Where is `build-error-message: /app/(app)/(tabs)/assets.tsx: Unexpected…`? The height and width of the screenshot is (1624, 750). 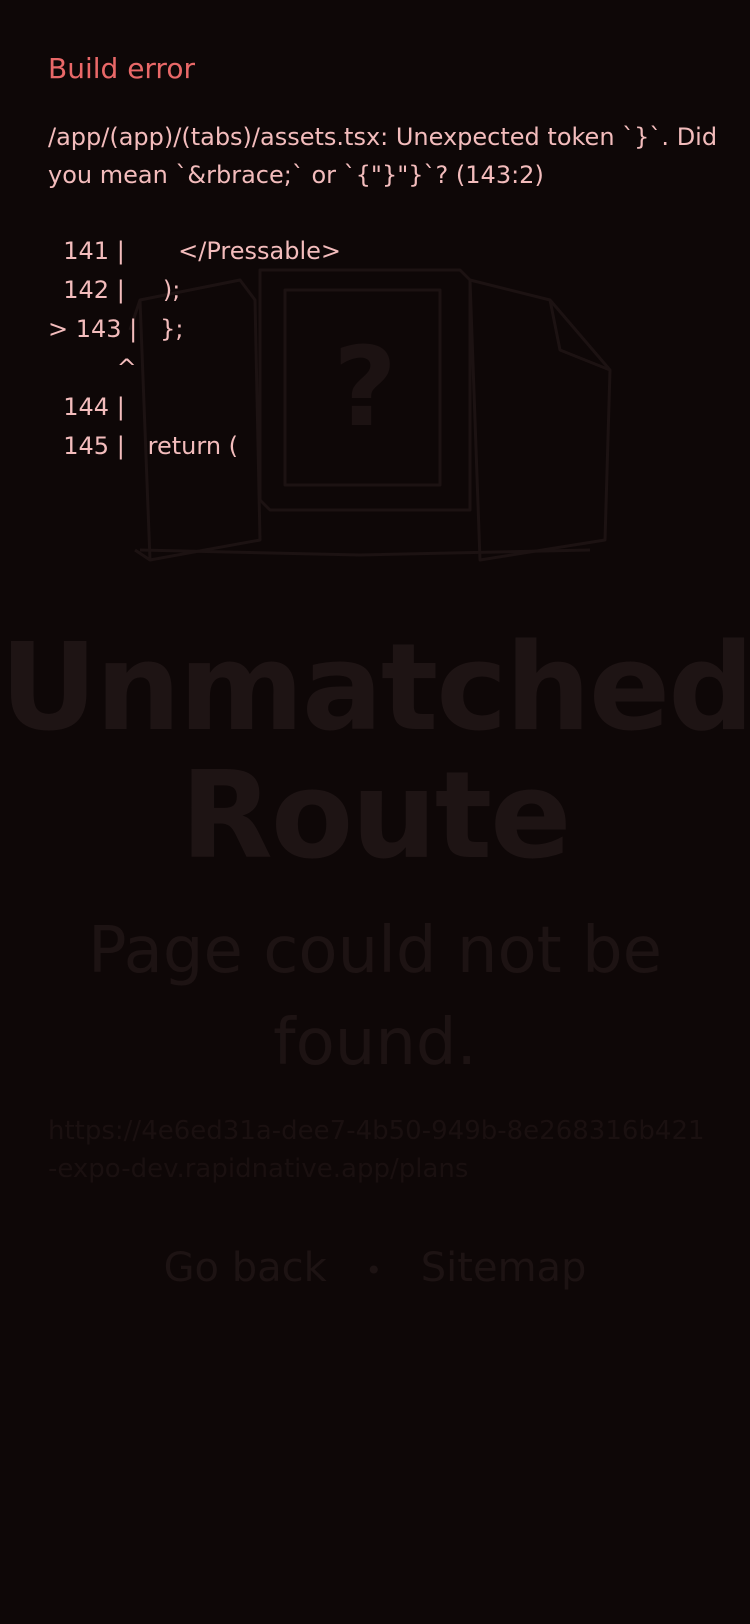 build-error-message: /app/(app)/(tabs)/assets.tsx: Unexpected… is located at coordinates (383, 156).